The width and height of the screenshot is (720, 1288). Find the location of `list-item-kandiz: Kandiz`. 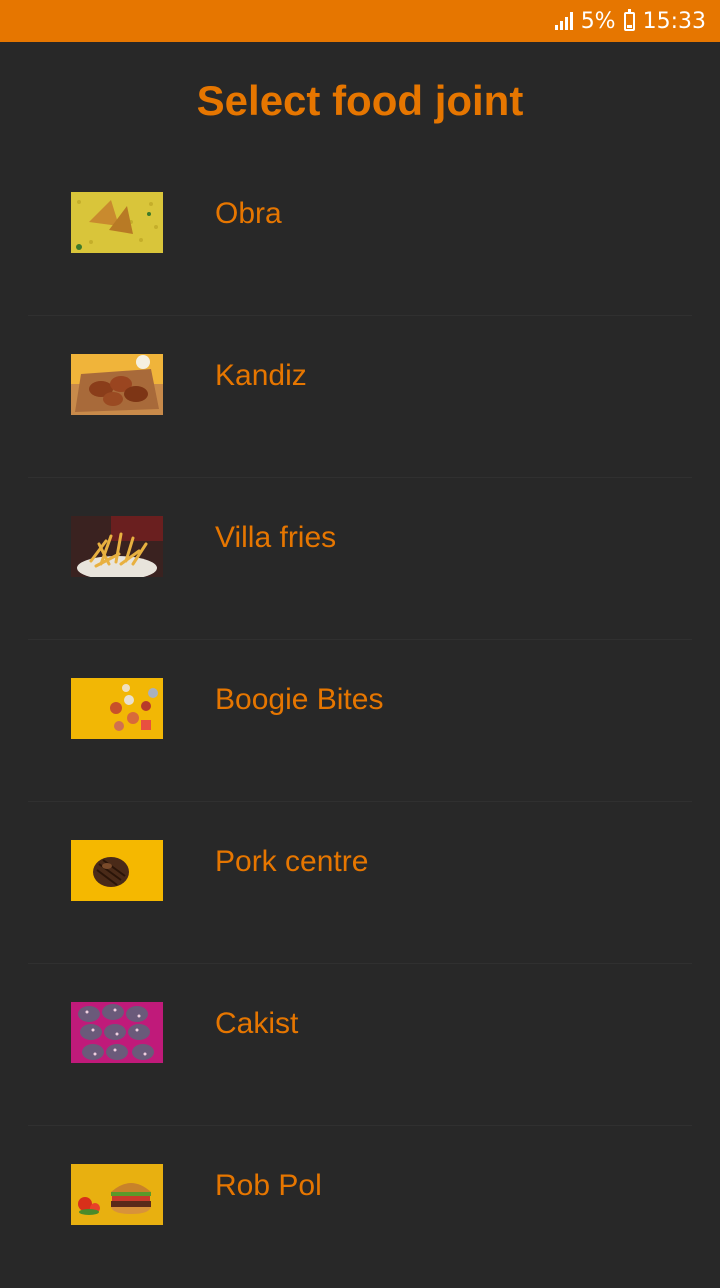

list-item-kandiz: Kandiz is located at coordinates (360, 397).